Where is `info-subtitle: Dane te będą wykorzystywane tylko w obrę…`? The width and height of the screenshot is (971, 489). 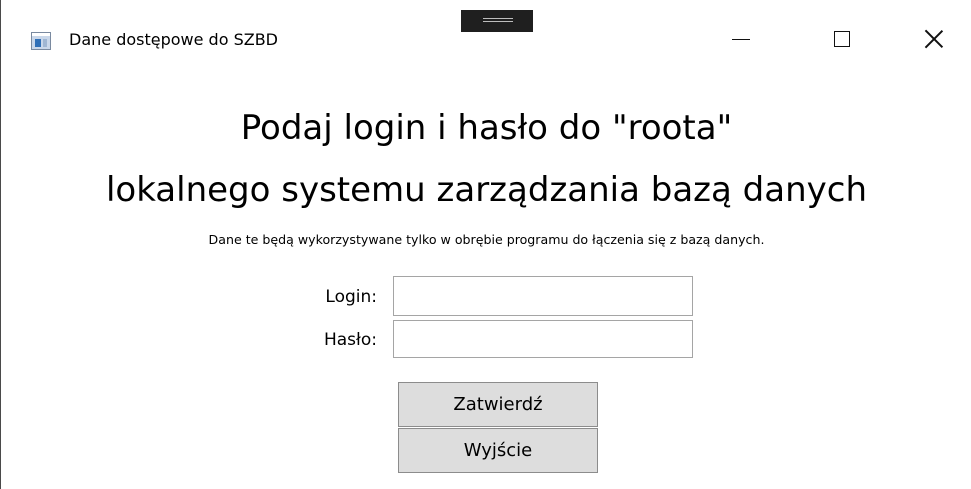 info-subtitle: Dane te będą wykorzystywane tylko w obrę… is located at coordinates (486, 239).